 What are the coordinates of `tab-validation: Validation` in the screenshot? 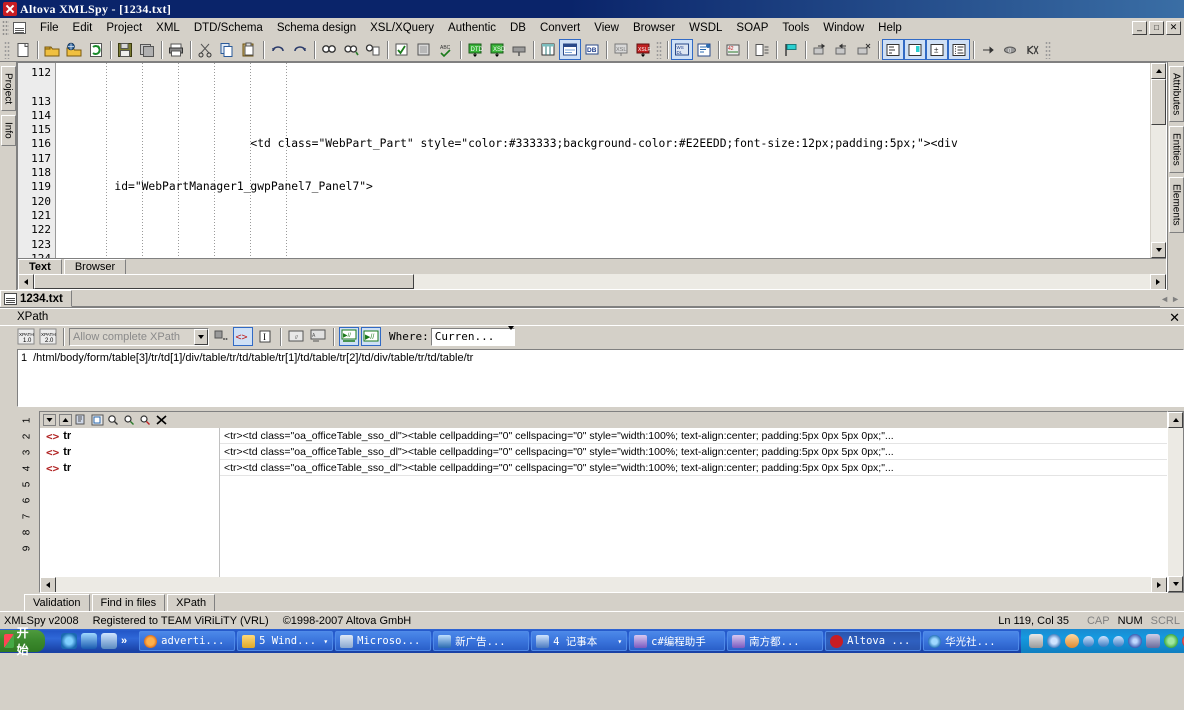 It's located at (57, 602).